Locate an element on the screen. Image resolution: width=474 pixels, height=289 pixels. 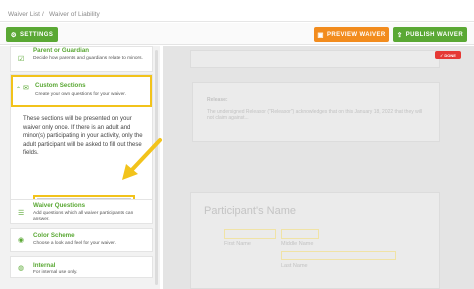
participant-heading: Participant's Name is located at coordinates (250, 211).